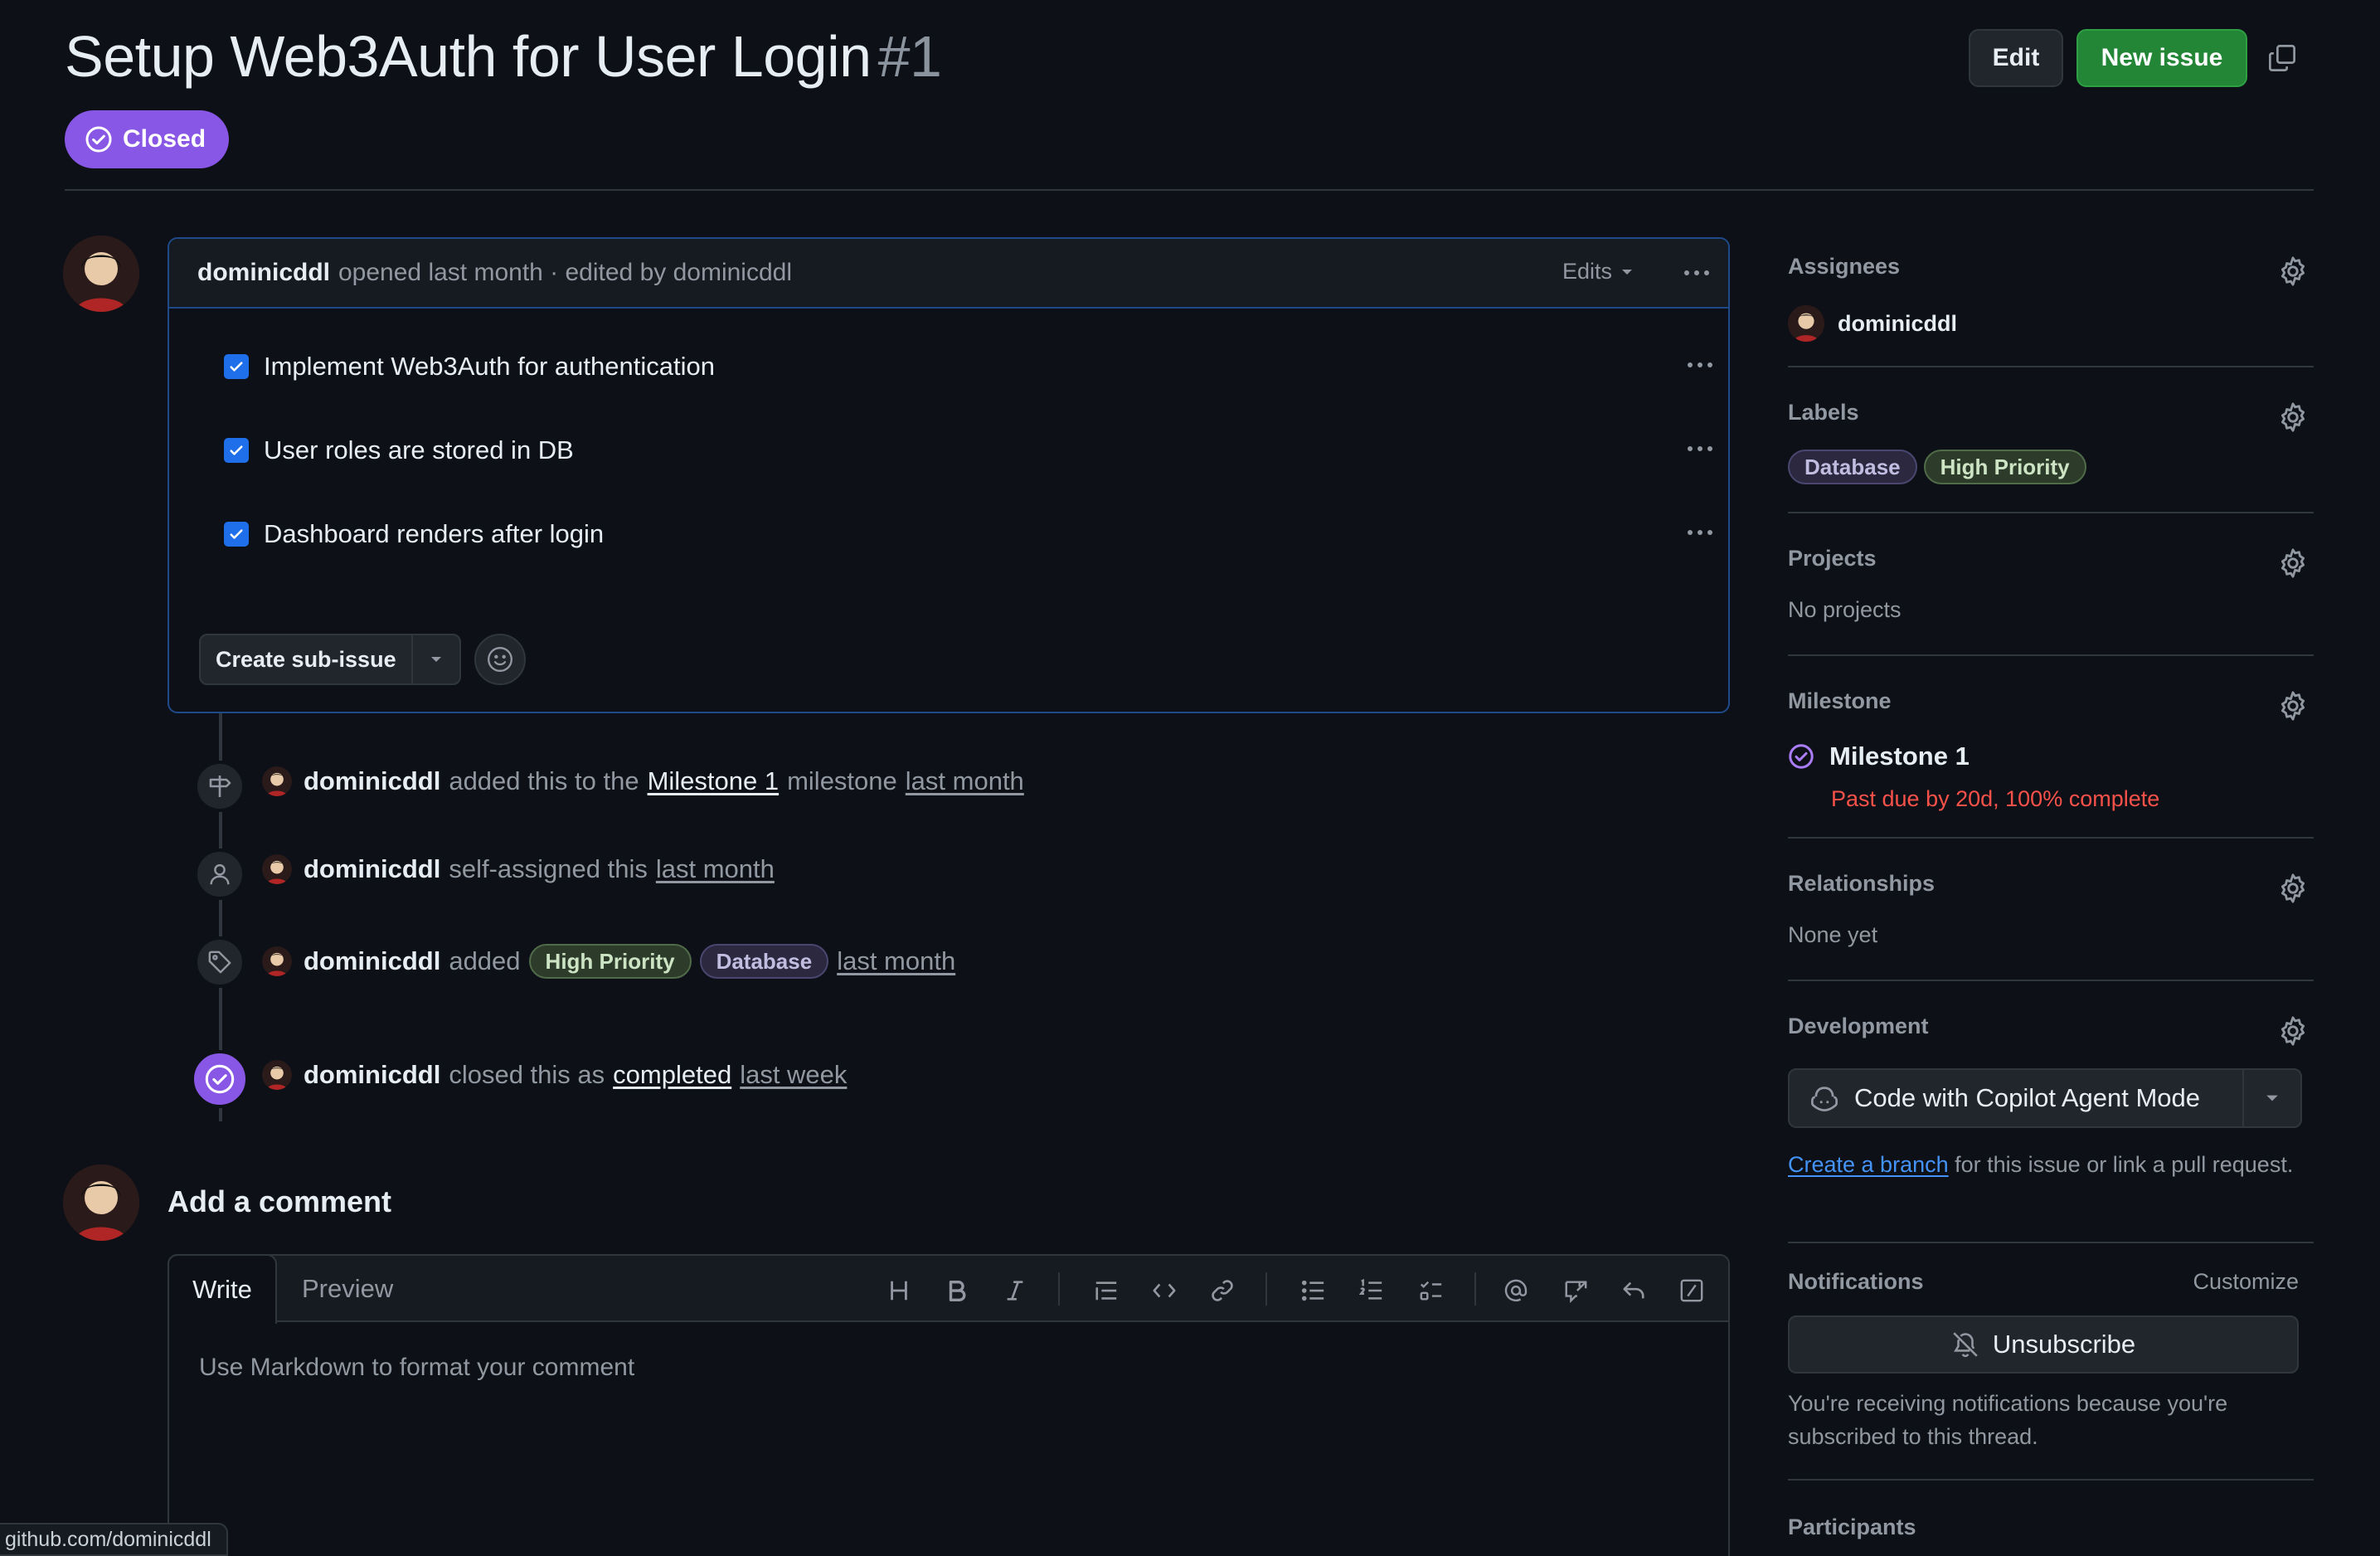 The height and width of the screenshot is (1556, 2380). Describe the element at coordinates (164, 139) in the screenshot. I see `state-label: Closed` at that location.